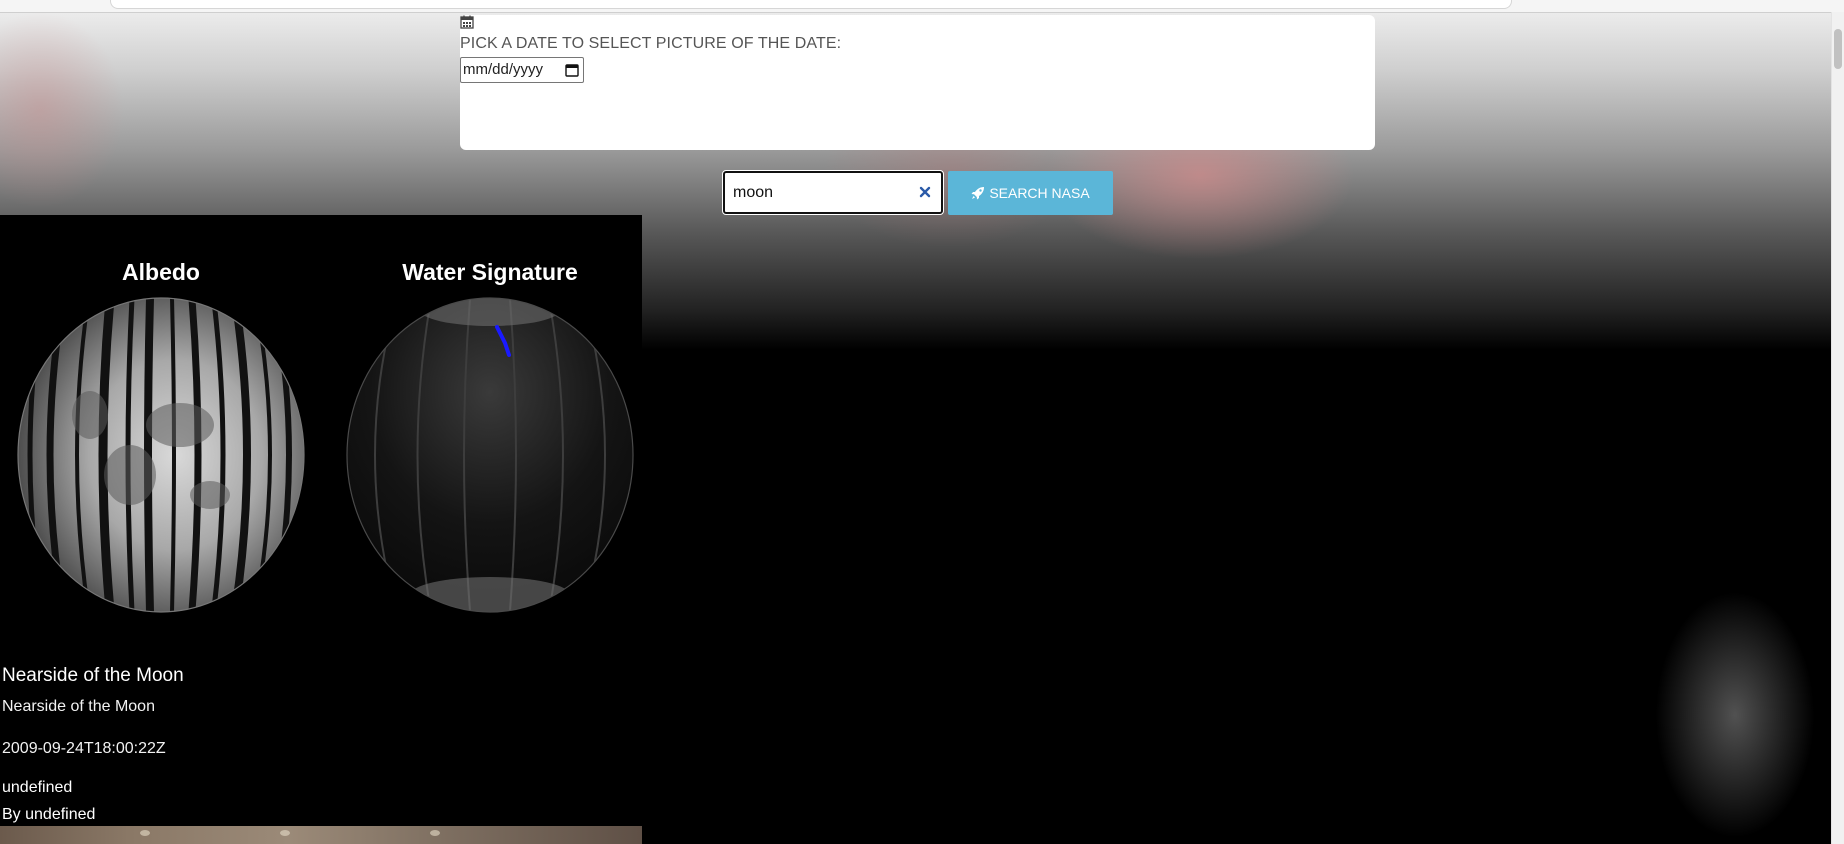 The width and height of the screenshot is (1844, 844). I want to click on search-nasa-button: SEARCH NASA, so click(1030, 193).